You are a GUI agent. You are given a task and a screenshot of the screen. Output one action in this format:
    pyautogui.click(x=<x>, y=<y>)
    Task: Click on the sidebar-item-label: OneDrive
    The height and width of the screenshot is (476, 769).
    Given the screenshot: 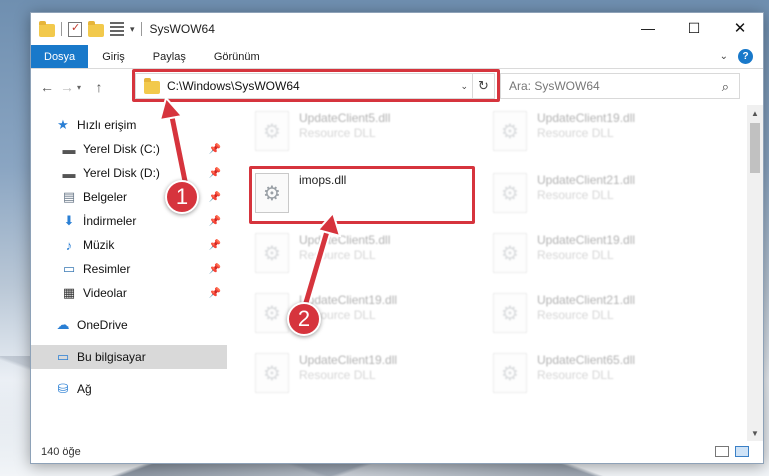 What is the action you would take?
    pyautogui.click(x=102, y=325)
    